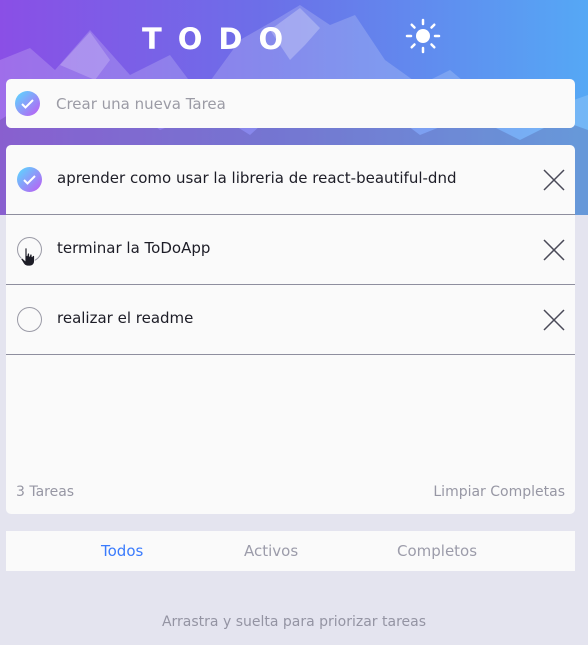  I want to click on task-item: terminar la ToDoApp, so click(290, 250).